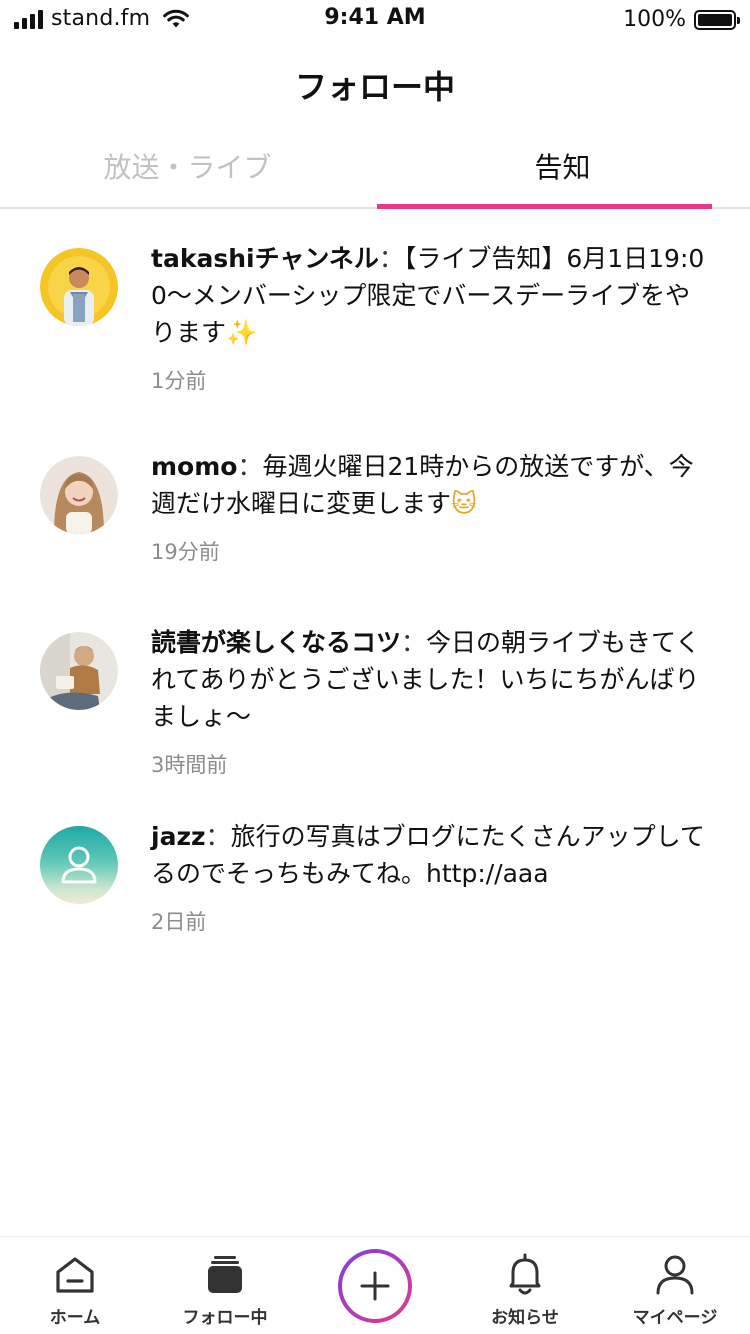 The height and width of the screenshot is (1334, 750). What do you see at coordinates (179, 922) in the screenshot?
I see `item-timestamp: 2日前` at bounding box center [179, 922].